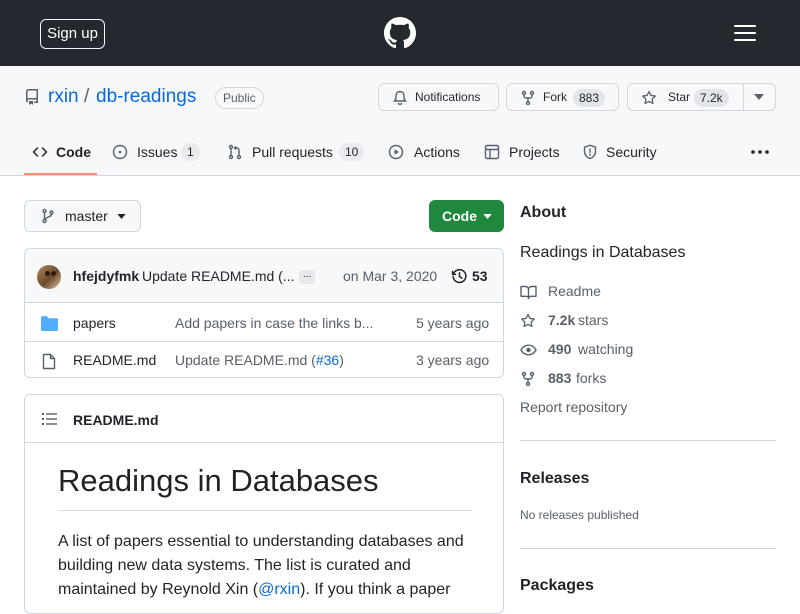  What do you see at coordinates (557, 586) in the screenshot?
I see `packages-heading: Packages` at bounding box center [557, 586].